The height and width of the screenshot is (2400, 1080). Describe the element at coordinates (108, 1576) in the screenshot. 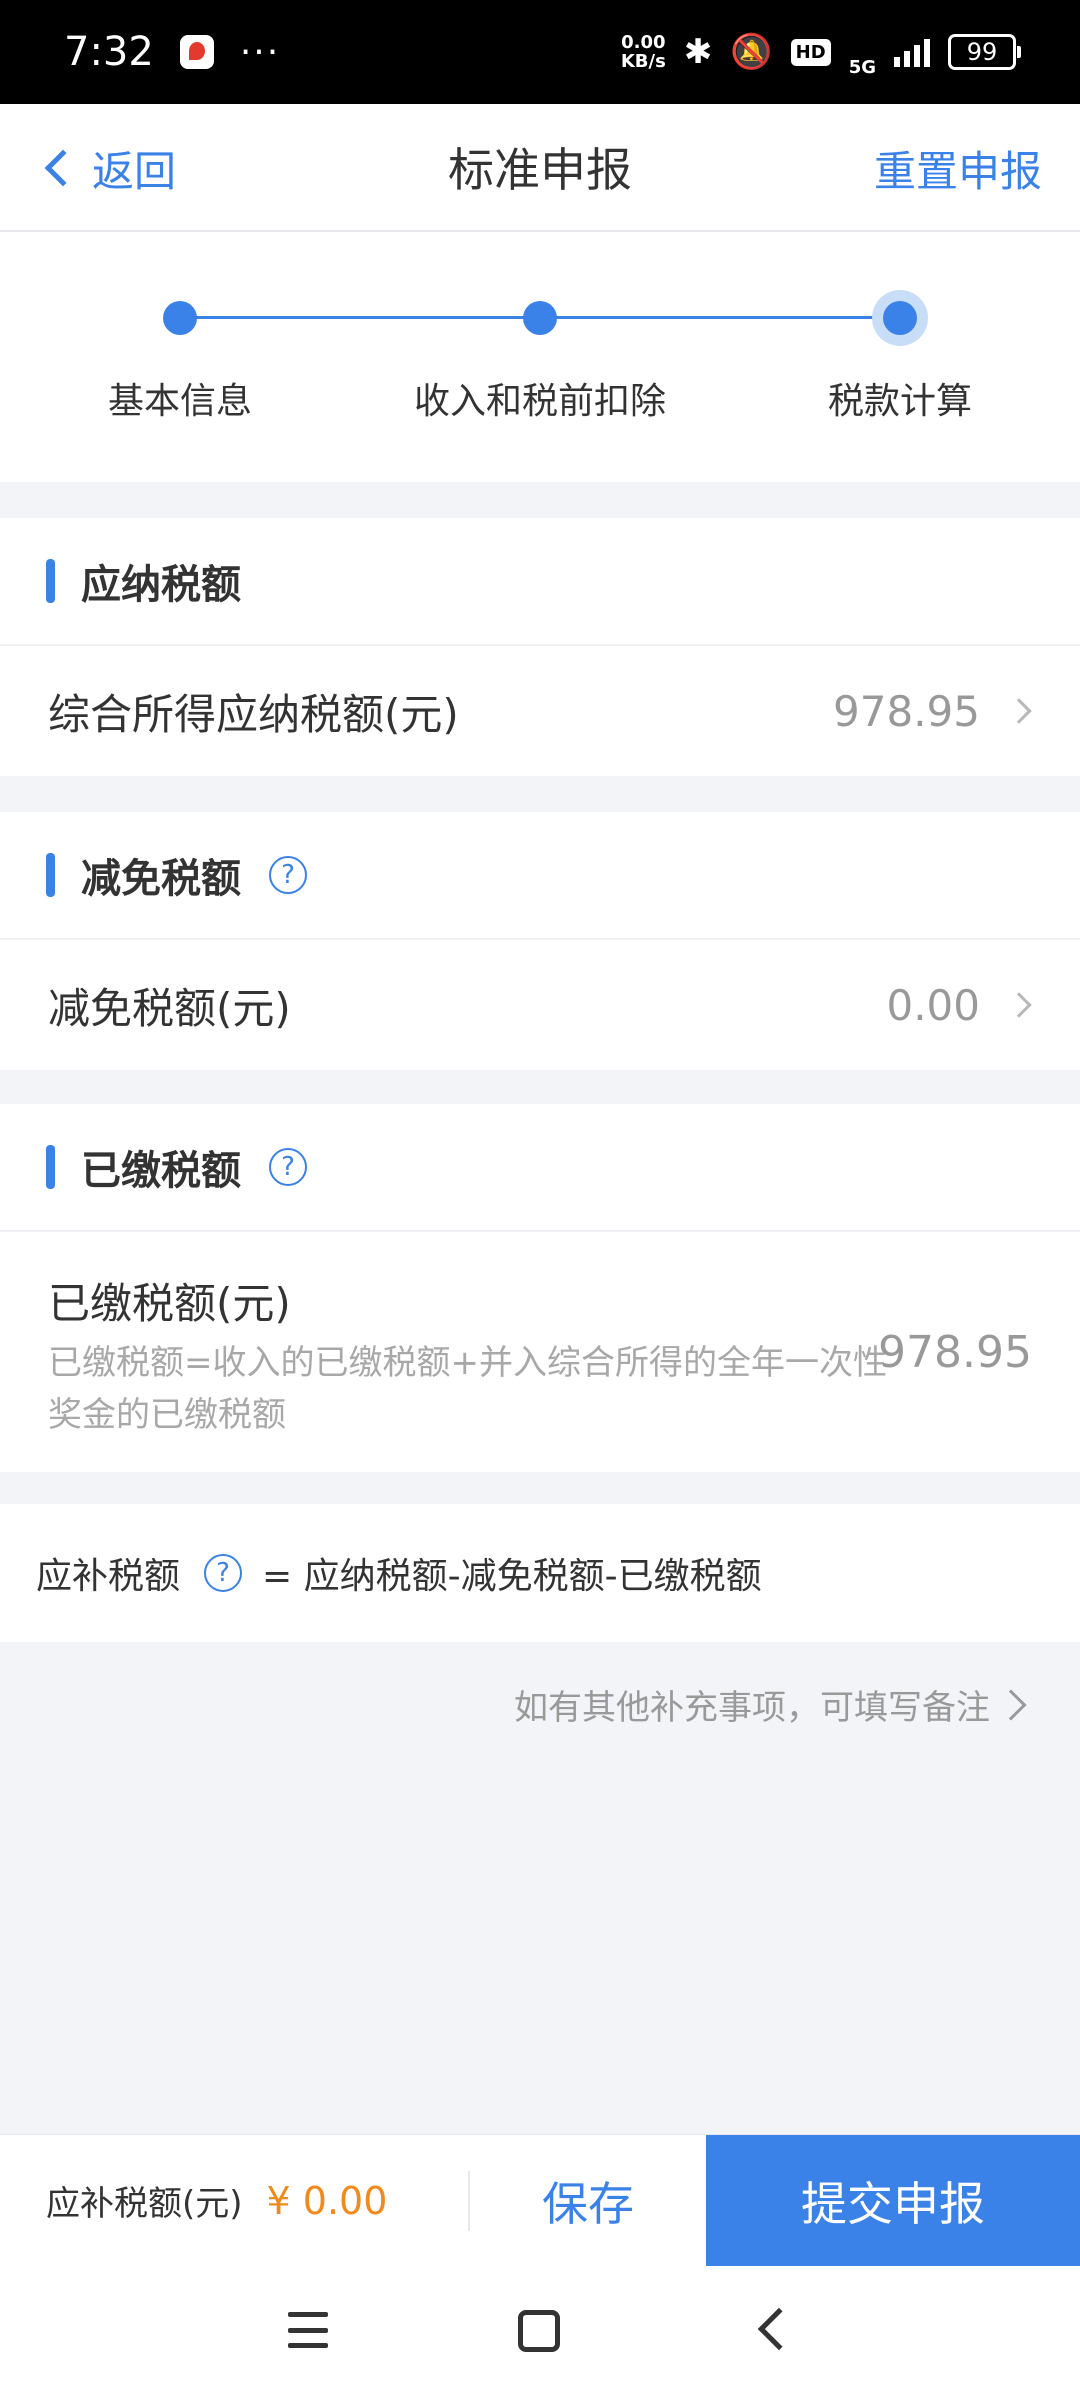

I see `formula-label: 应补税额` at that location.